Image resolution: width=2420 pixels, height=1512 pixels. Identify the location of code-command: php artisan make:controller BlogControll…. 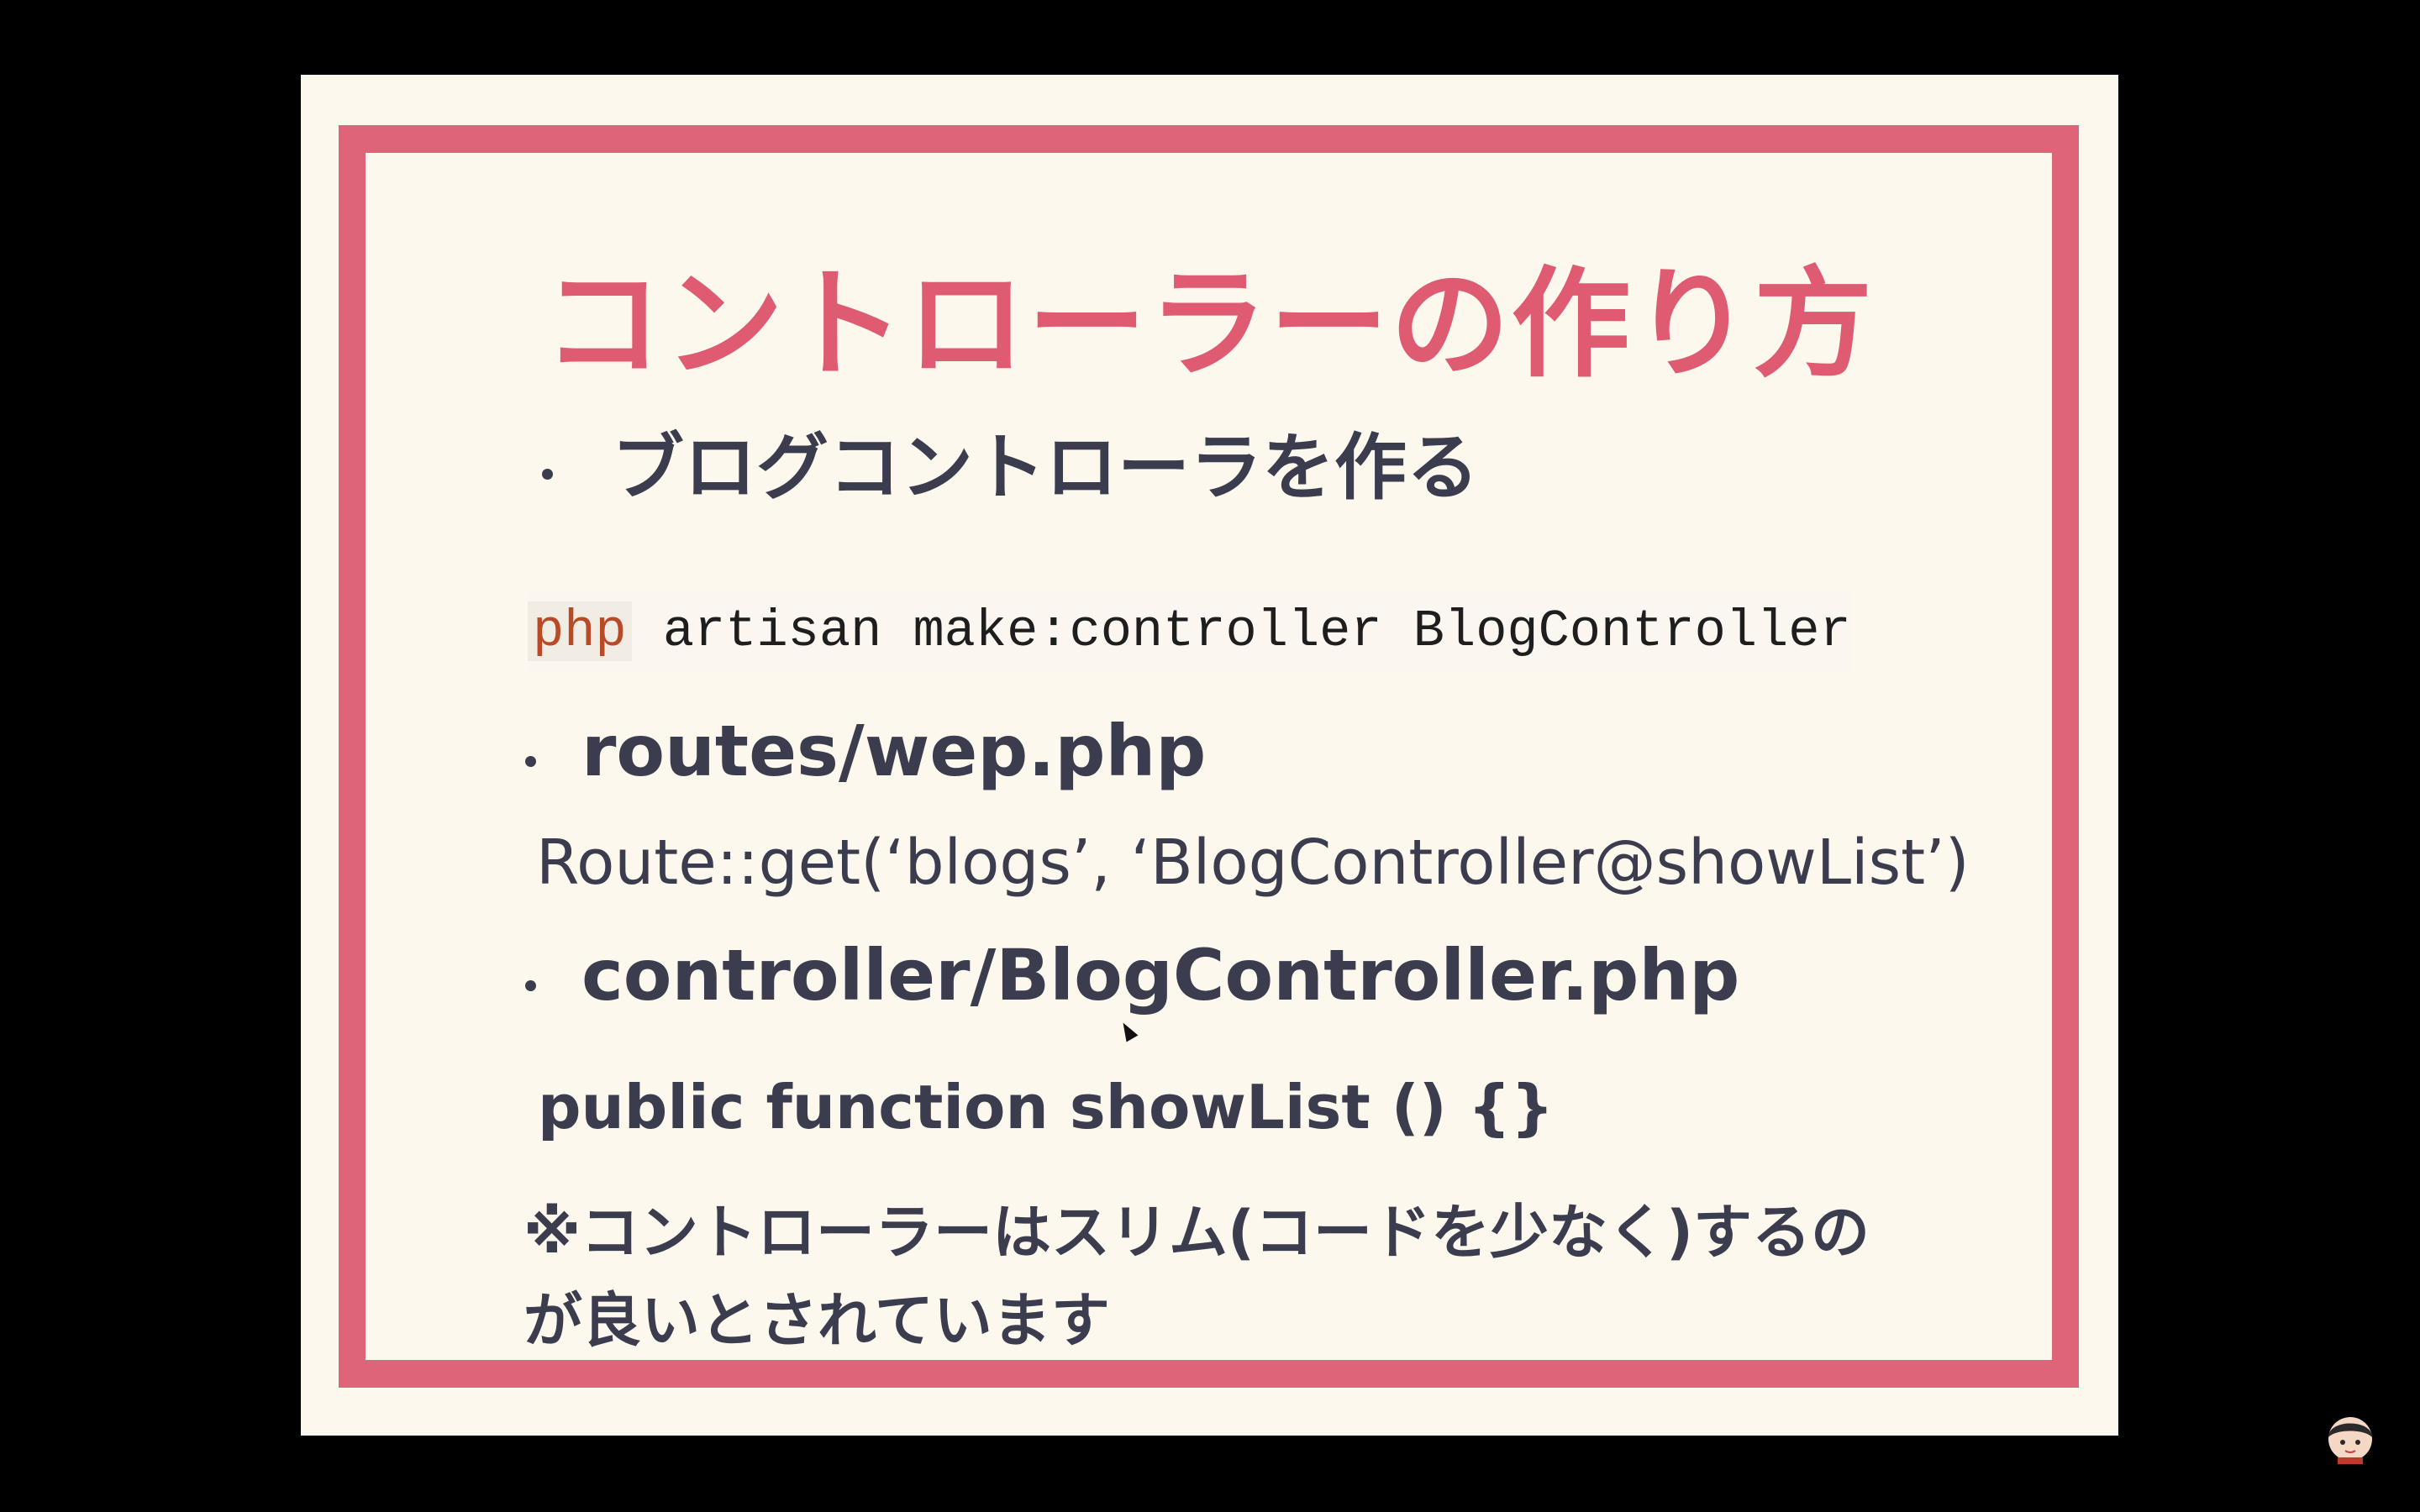
(1189, 631).